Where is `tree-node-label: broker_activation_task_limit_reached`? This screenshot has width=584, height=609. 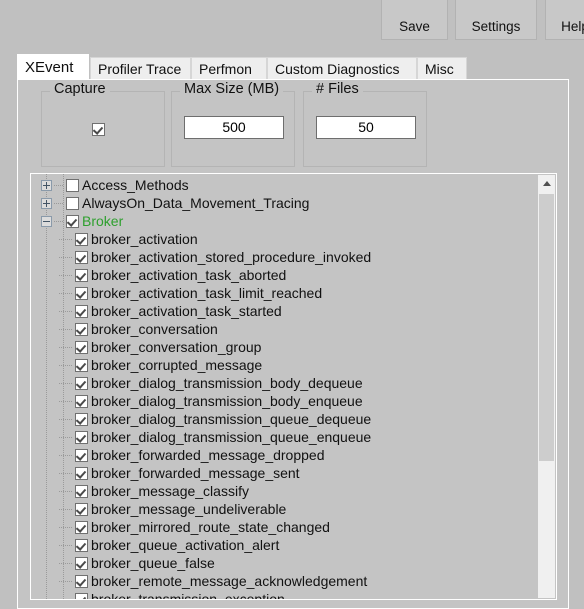
tree-node-label: broker_activation_task_limit_reached is located at coordinates (207, 293).